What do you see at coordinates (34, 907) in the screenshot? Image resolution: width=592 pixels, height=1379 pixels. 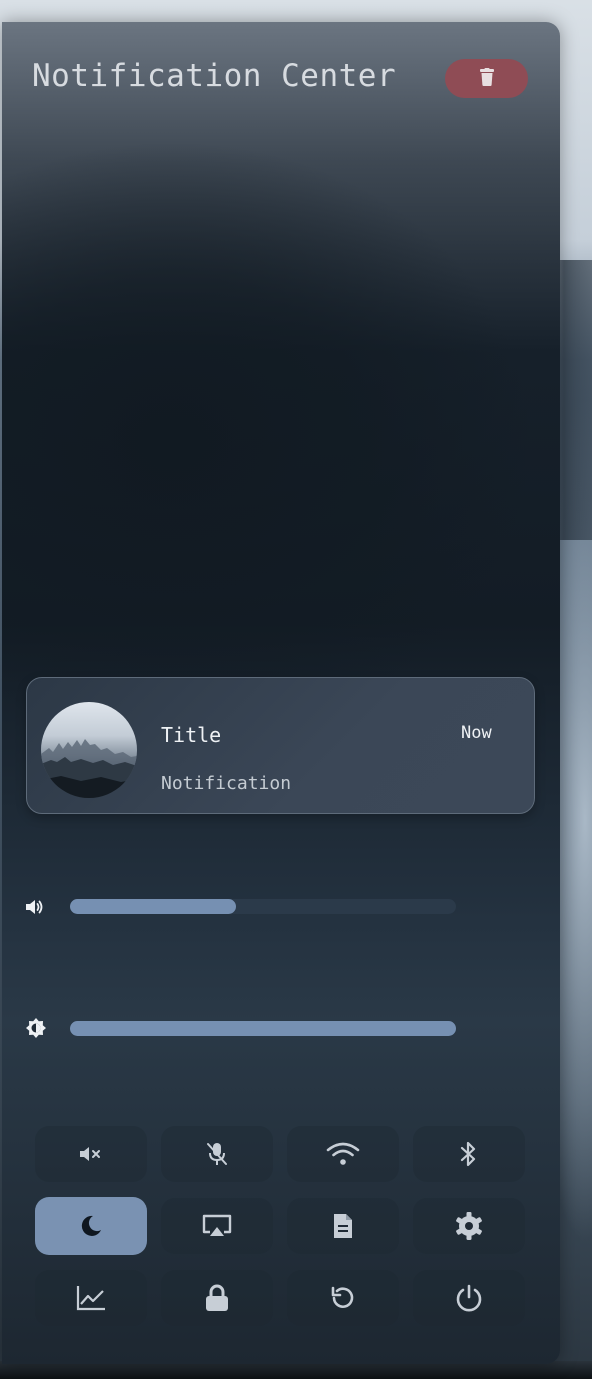 I see `volume-icon` at bounding box center [34, 907].